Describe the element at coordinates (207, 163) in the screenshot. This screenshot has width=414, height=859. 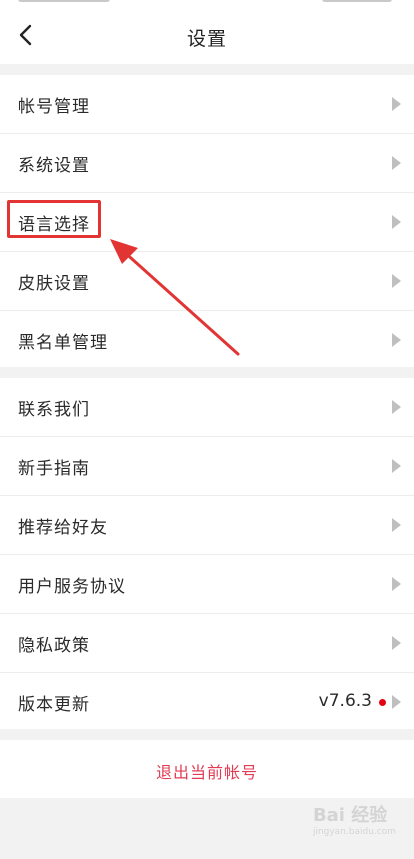
I see `row-system-settings: 系统设置` at that location.